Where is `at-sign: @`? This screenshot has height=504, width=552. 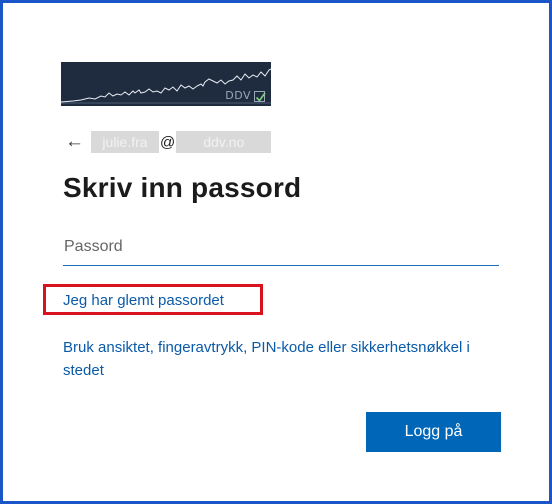 at-sign: @ is located at coordinates (168, 142).